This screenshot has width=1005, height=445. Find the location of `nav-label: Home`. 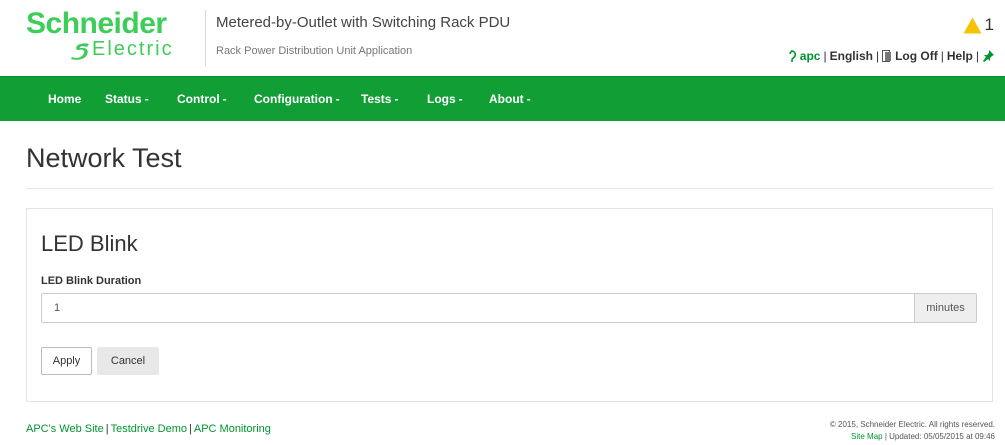

nav-label: Home is located at coordinates (65, 99).